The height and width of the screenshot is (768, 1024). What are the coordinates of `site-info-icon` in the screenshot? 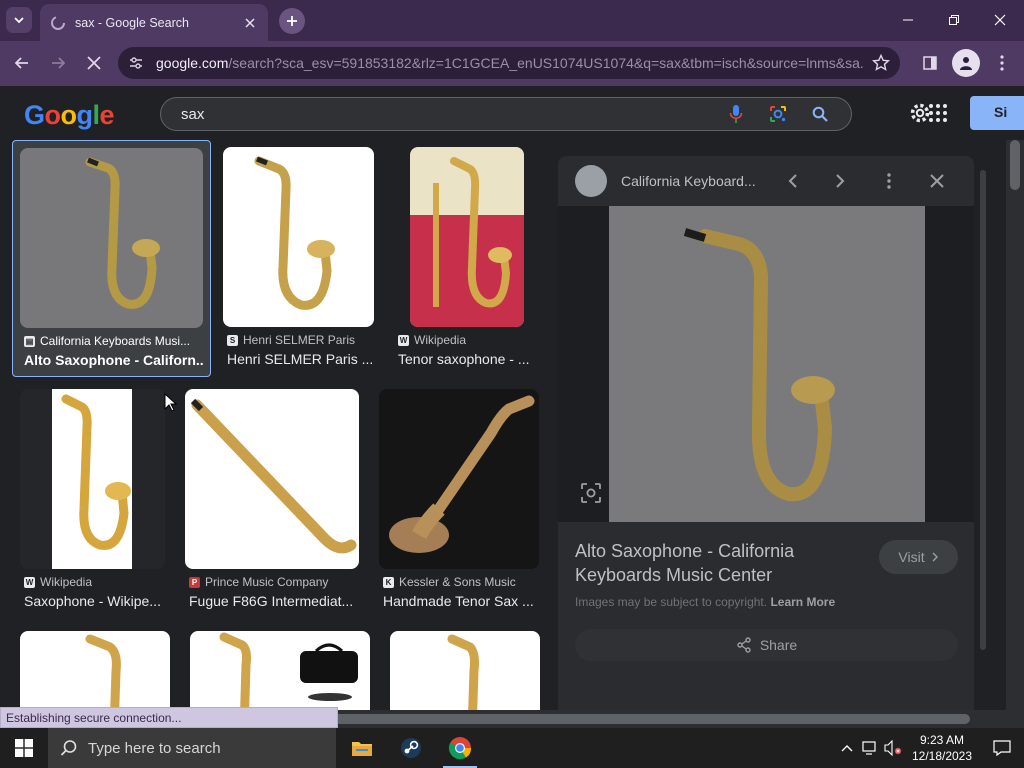 It's located at (136, 63).